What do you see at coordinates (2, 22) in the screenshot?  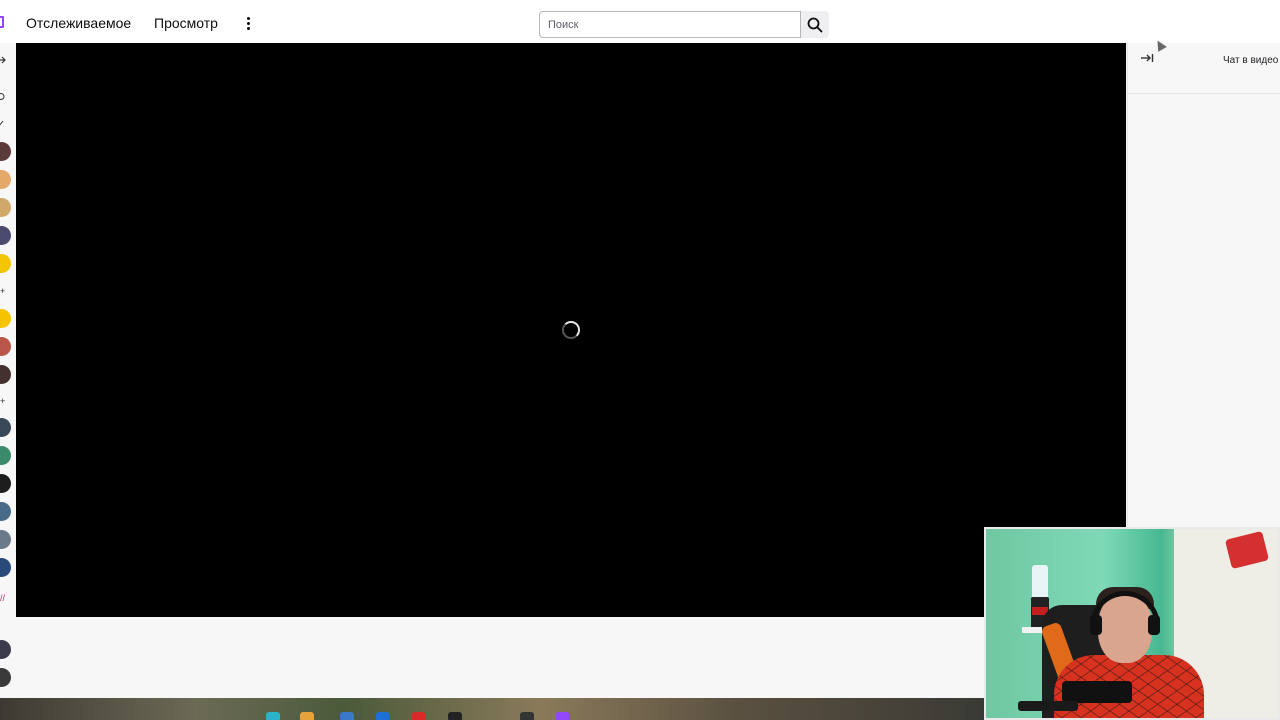 I see `twitch-logo-icon` at bounding box center [2, 22].